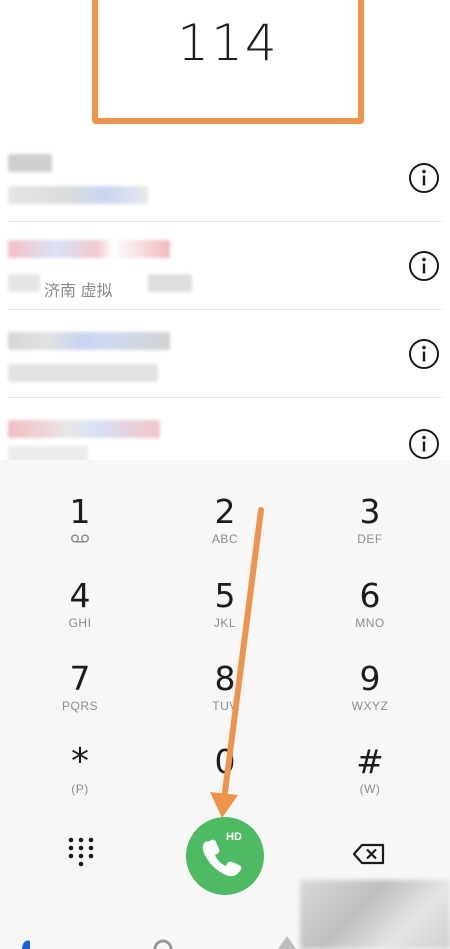  I want to click on bottom-nav, so click(159, 942).